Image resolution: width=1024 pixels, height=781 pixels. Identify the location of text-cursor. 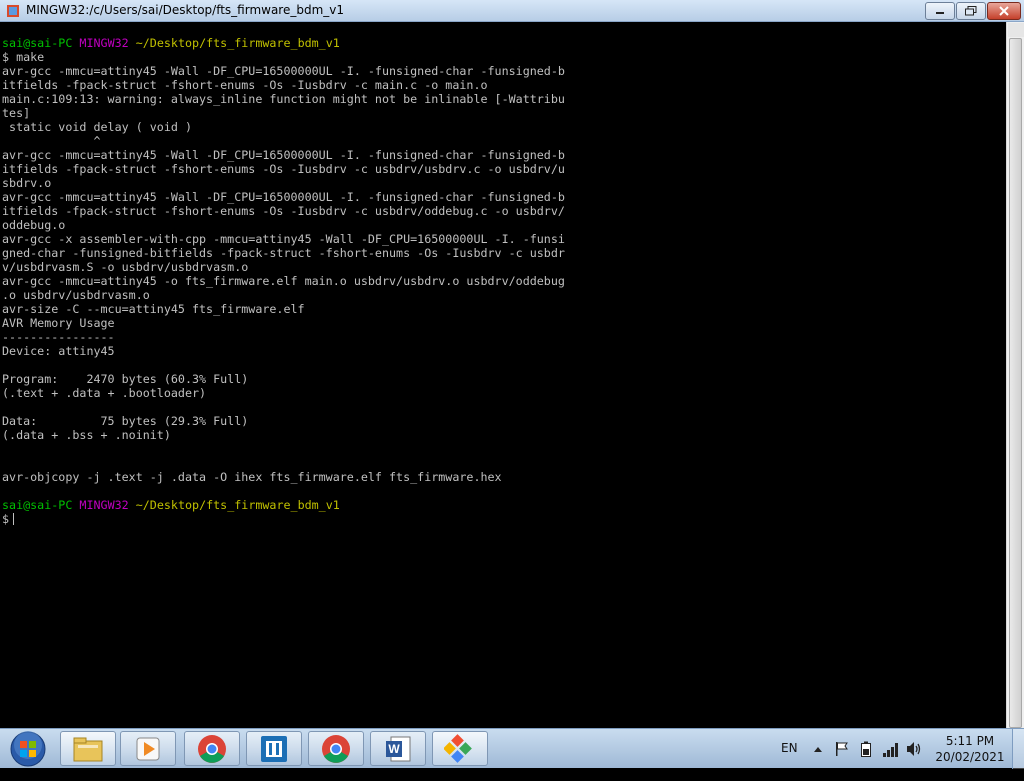
(14, 519).